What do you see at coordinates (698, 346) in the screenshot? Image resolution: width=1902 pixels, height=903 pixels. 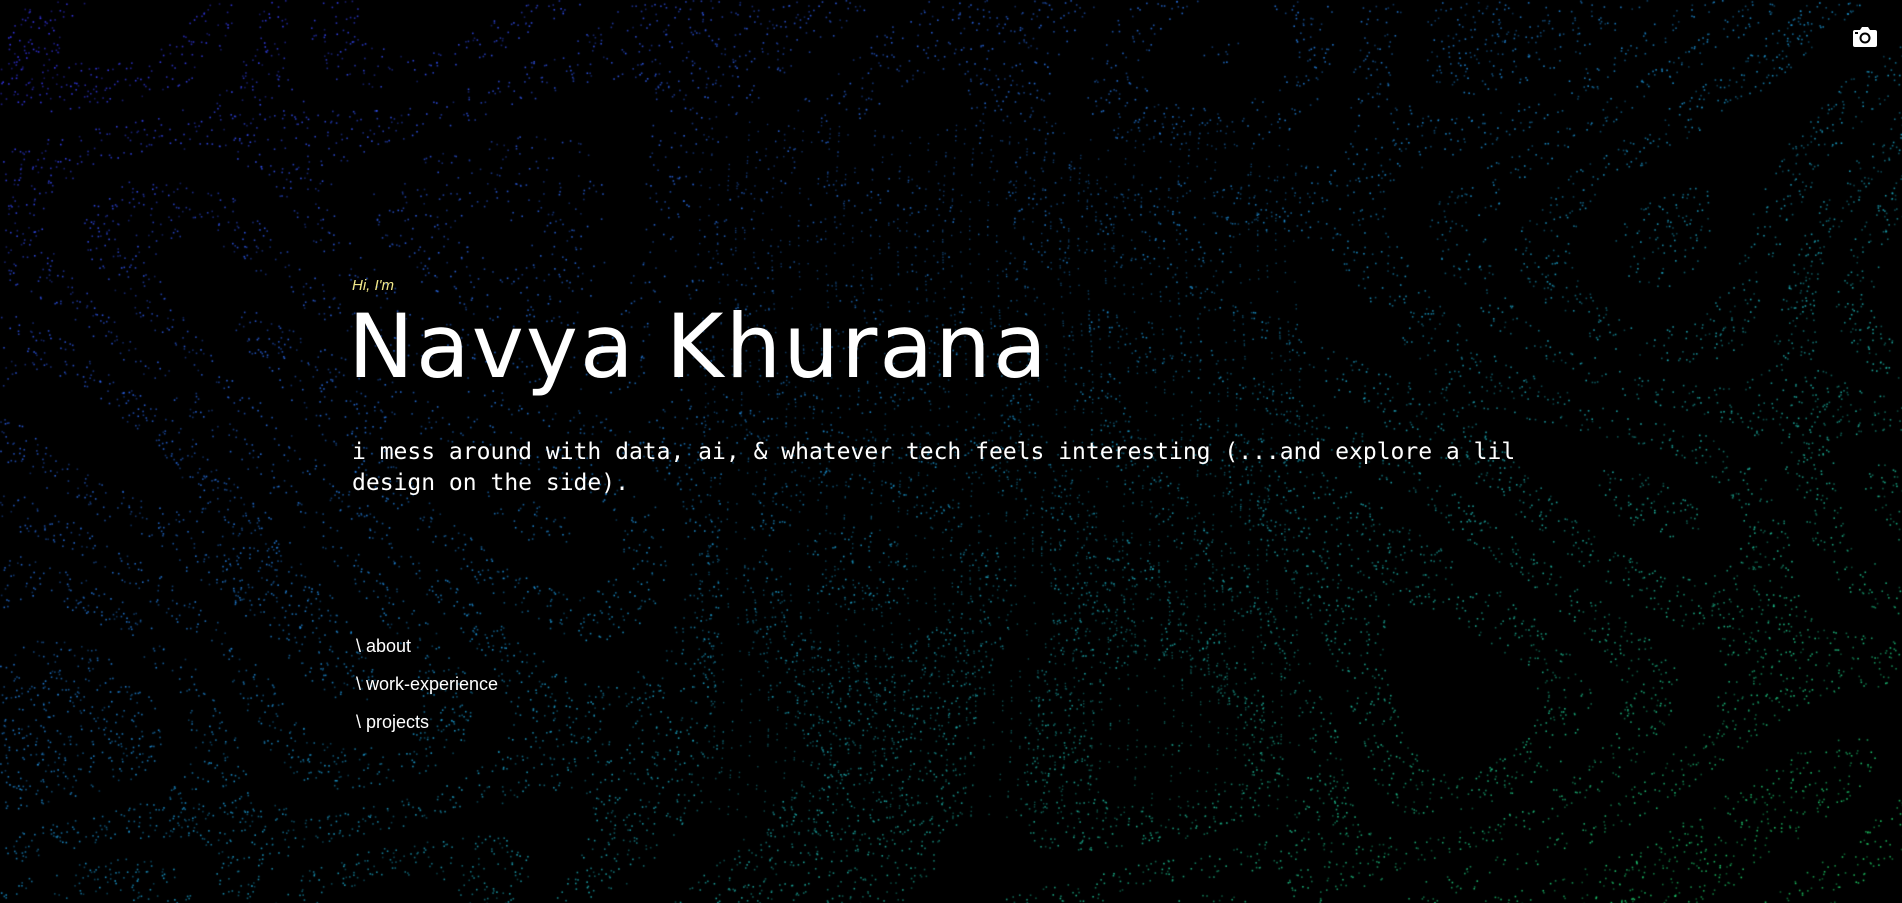 I see `page-title: Navya Khurana` at bounding box center [698, 346].